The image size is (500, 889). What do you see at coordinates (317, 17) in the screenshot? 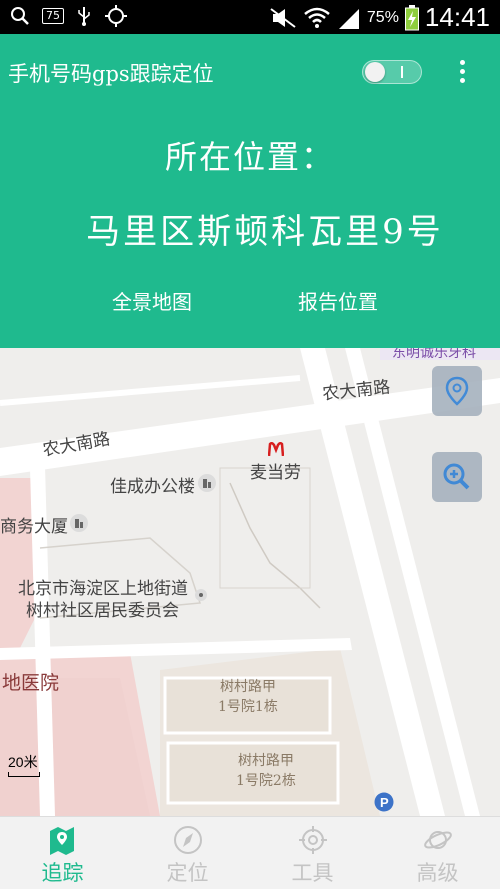
I see `wifi-icon` at bounding box center [317, 17].